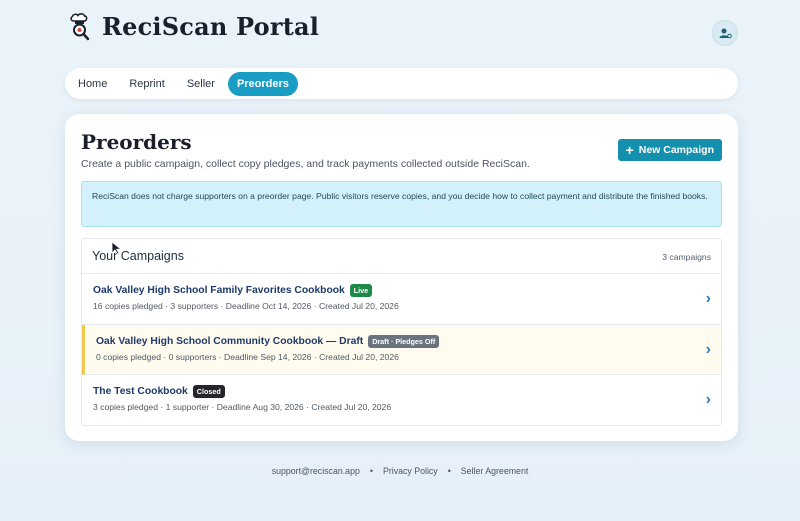 This screenshot has height=521, width=800. I want to click on status-badge: Live, so click(361, 290).